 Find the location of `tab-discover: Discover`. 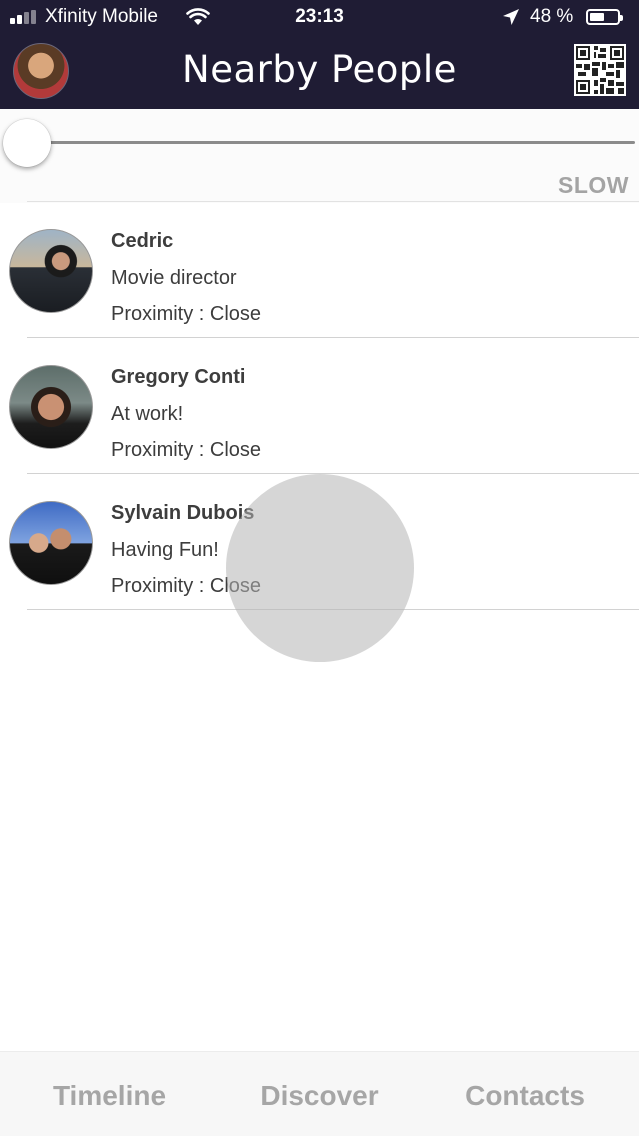

tab-discover: Discover is located at coordinates (319, 1096).